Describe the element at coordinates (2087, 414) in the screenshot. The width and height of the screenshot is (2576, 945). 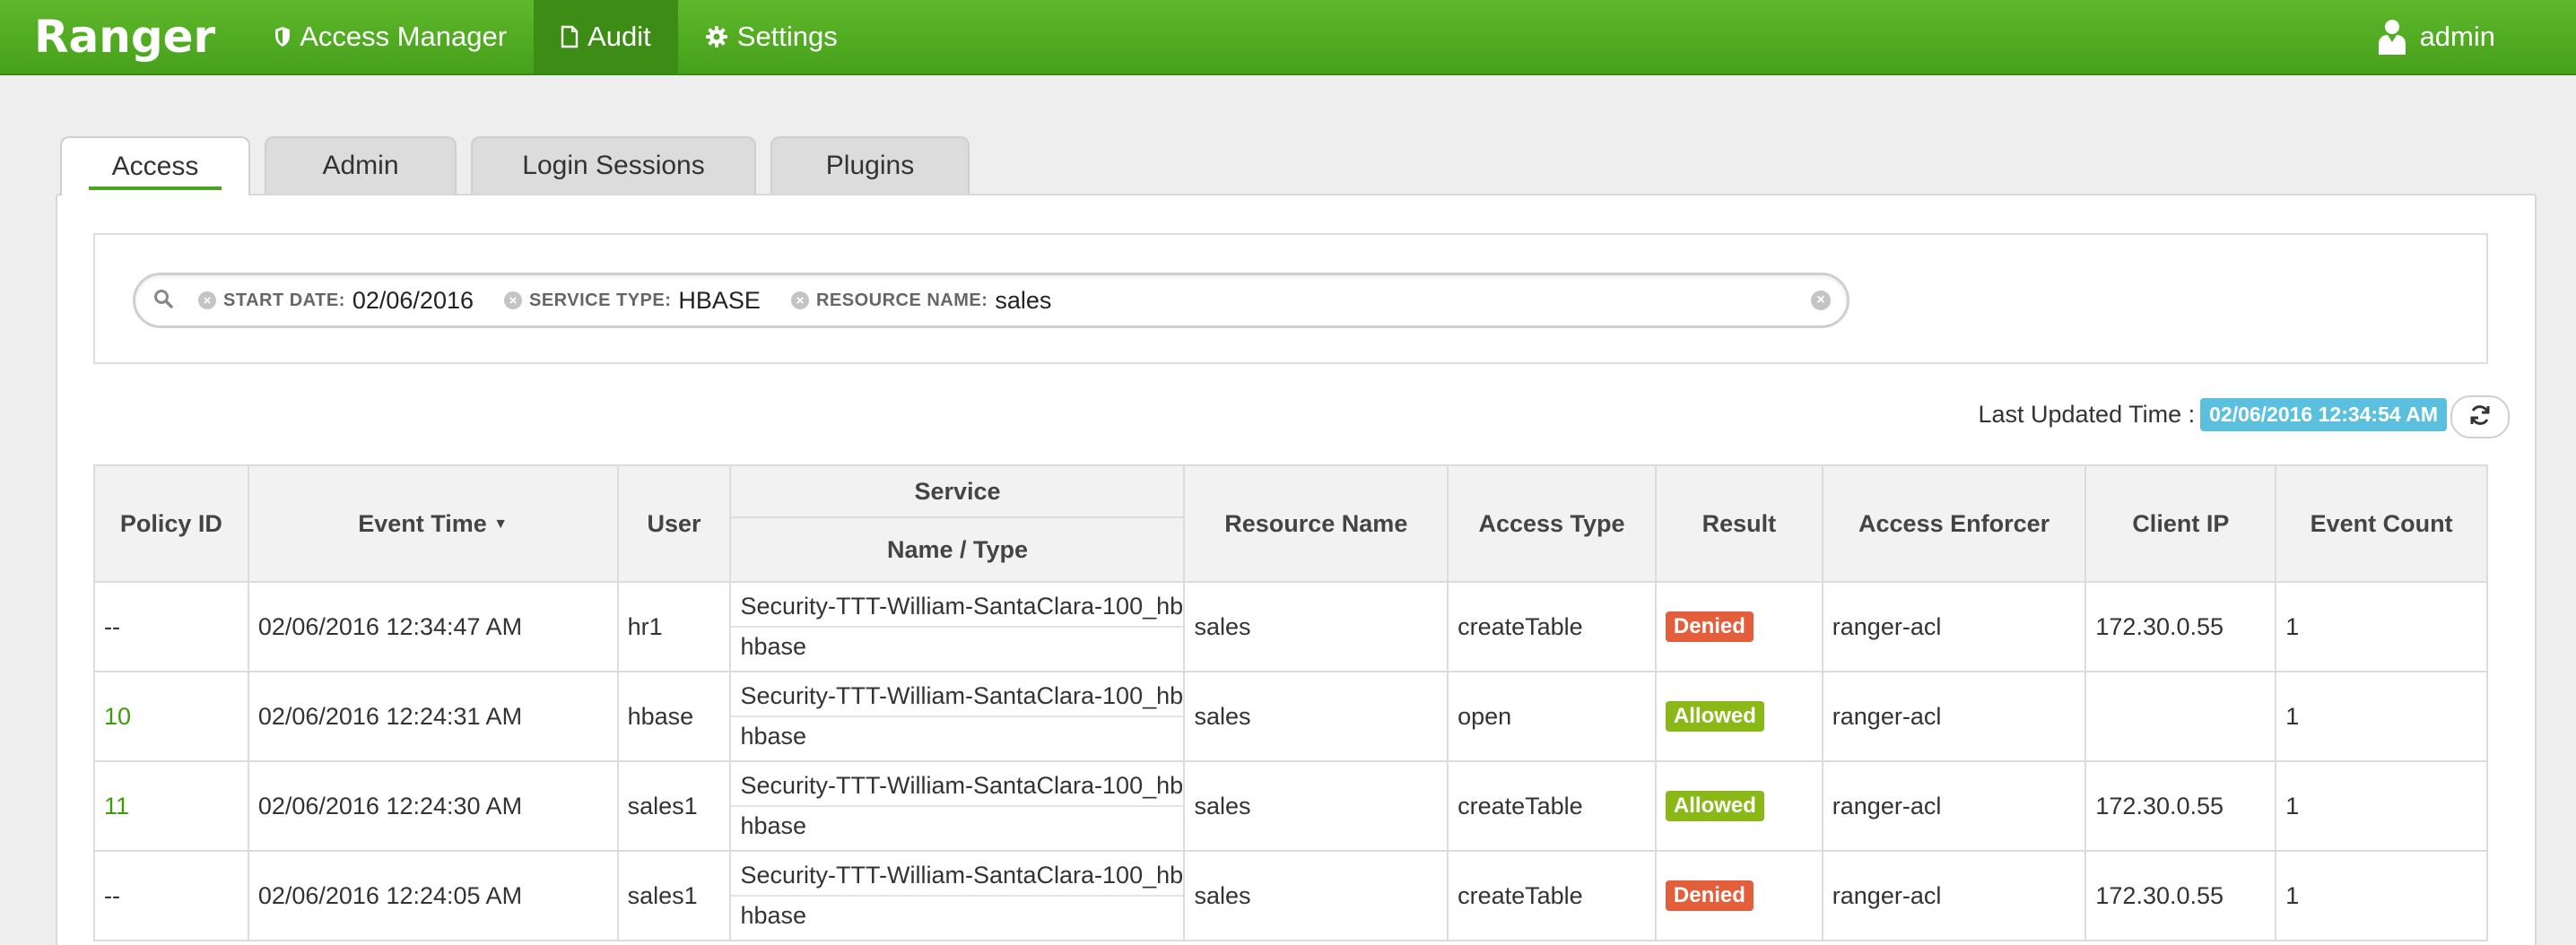
I see `last-updated-label: Last Updated Time :` at that location.